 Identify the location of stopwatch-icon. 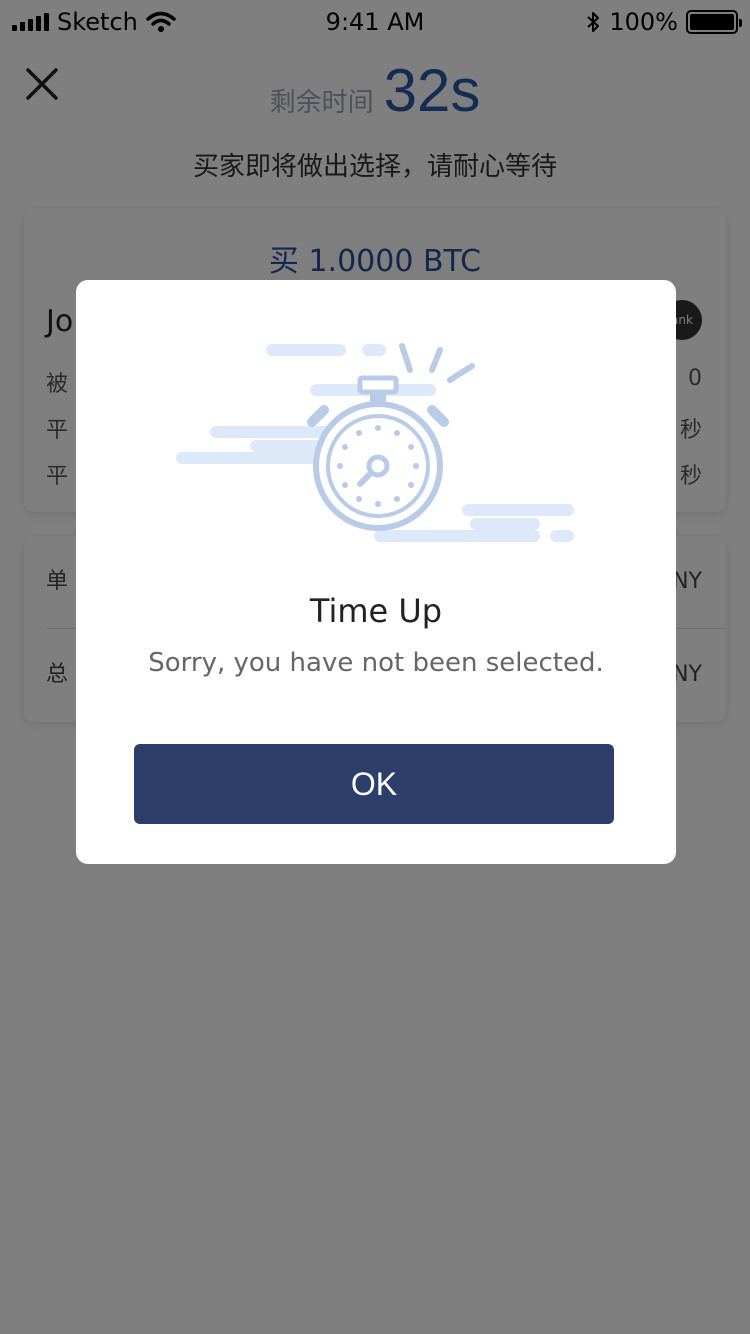
(375, 442).